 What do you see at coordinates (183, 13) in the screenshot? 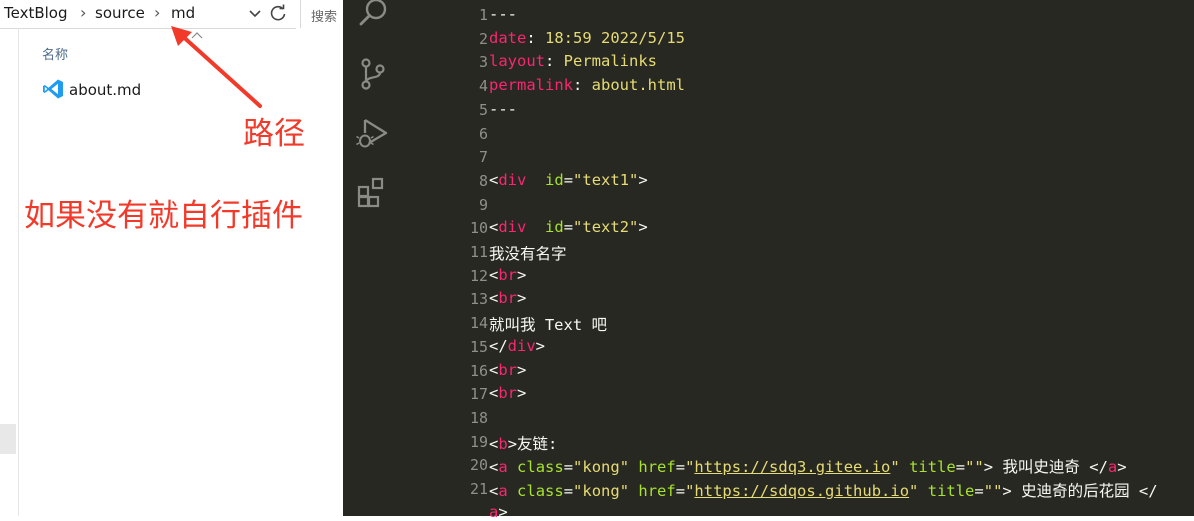
I see `breadcrumb-md: md` at bounding box center [183, 13].